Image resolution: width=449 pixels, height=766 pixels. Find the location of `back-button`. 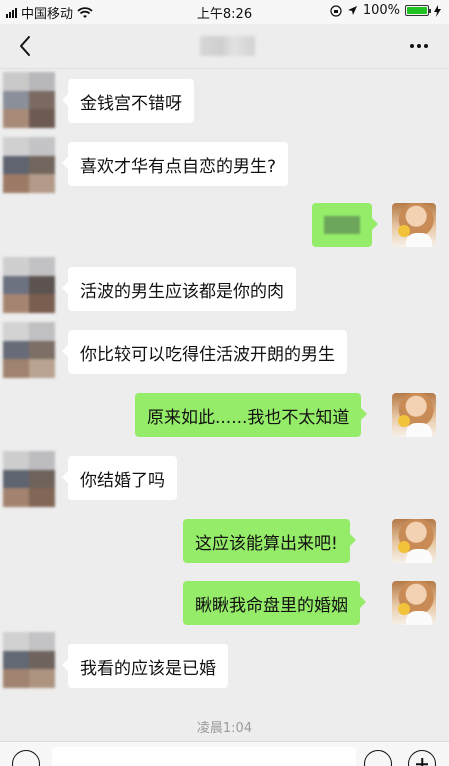

back-button is located at coordinates (26, 46).